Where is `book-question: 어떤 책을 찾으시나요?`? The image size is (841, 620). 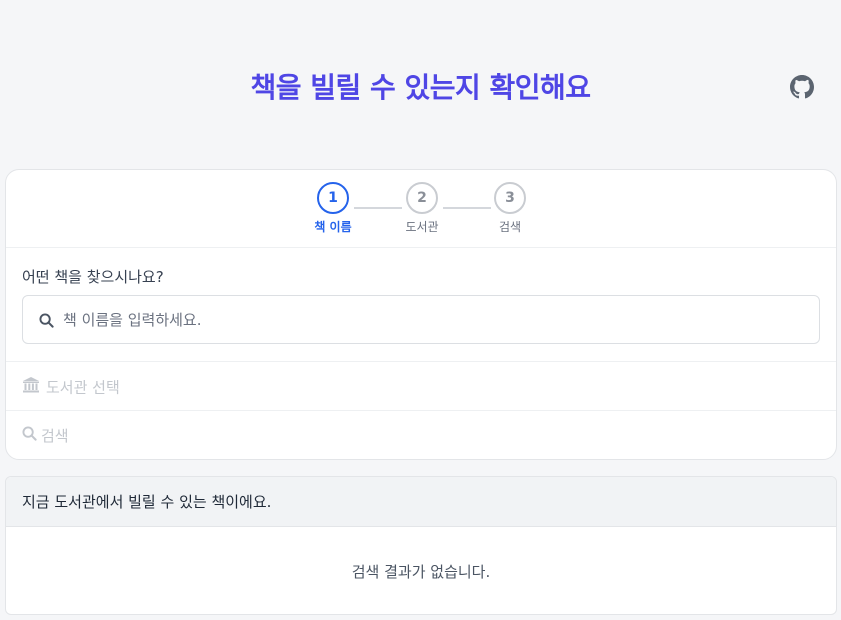 book-question: 어떤 책을 찾으시나요? is located at coordinates (93, 277).